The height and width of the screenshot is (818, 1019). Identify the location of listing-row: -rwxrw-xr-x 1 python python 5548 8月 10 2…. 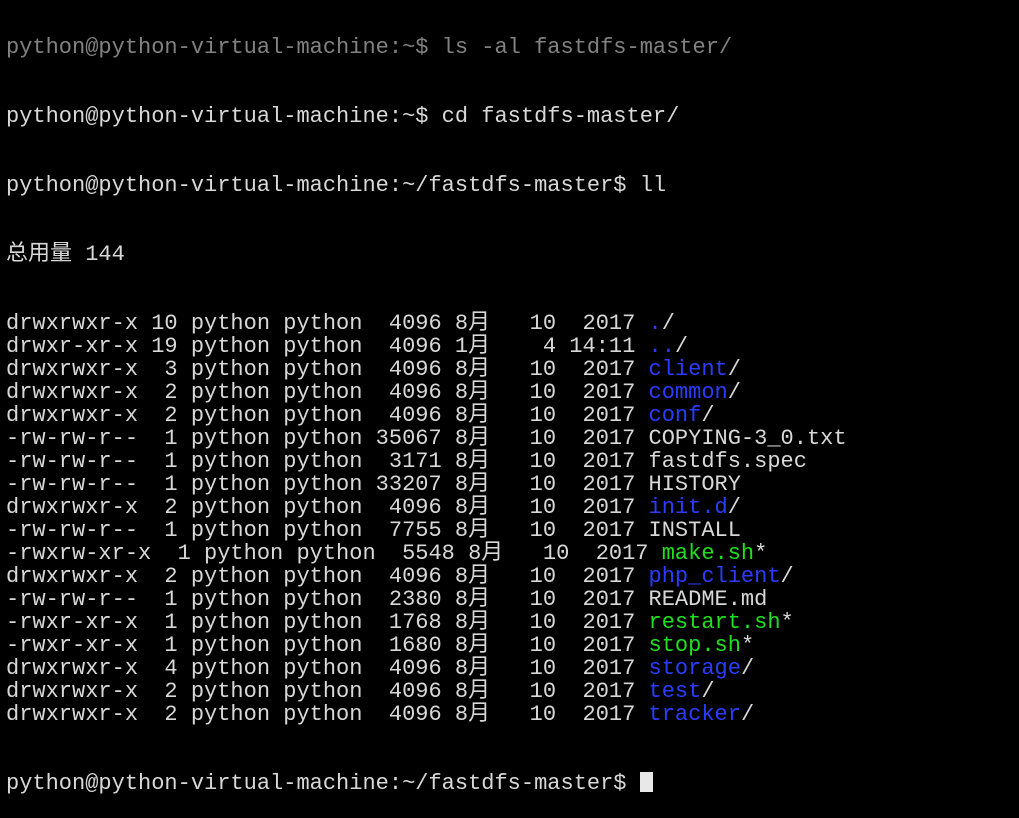
(512, 553).